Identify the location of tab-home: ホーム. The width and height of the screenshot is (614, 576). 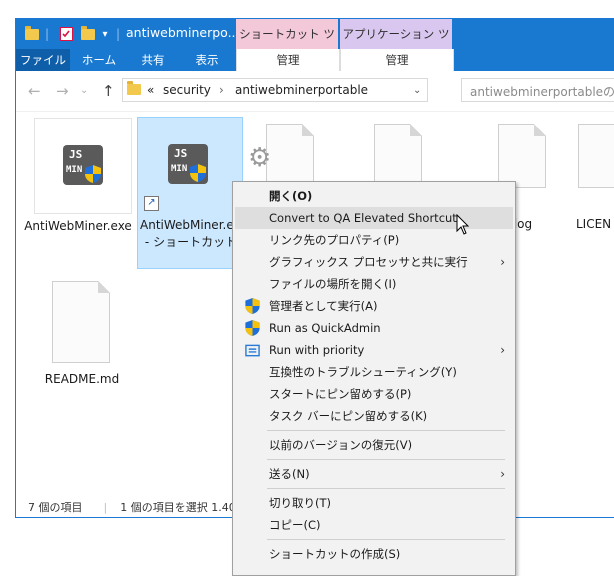
(99, 60).